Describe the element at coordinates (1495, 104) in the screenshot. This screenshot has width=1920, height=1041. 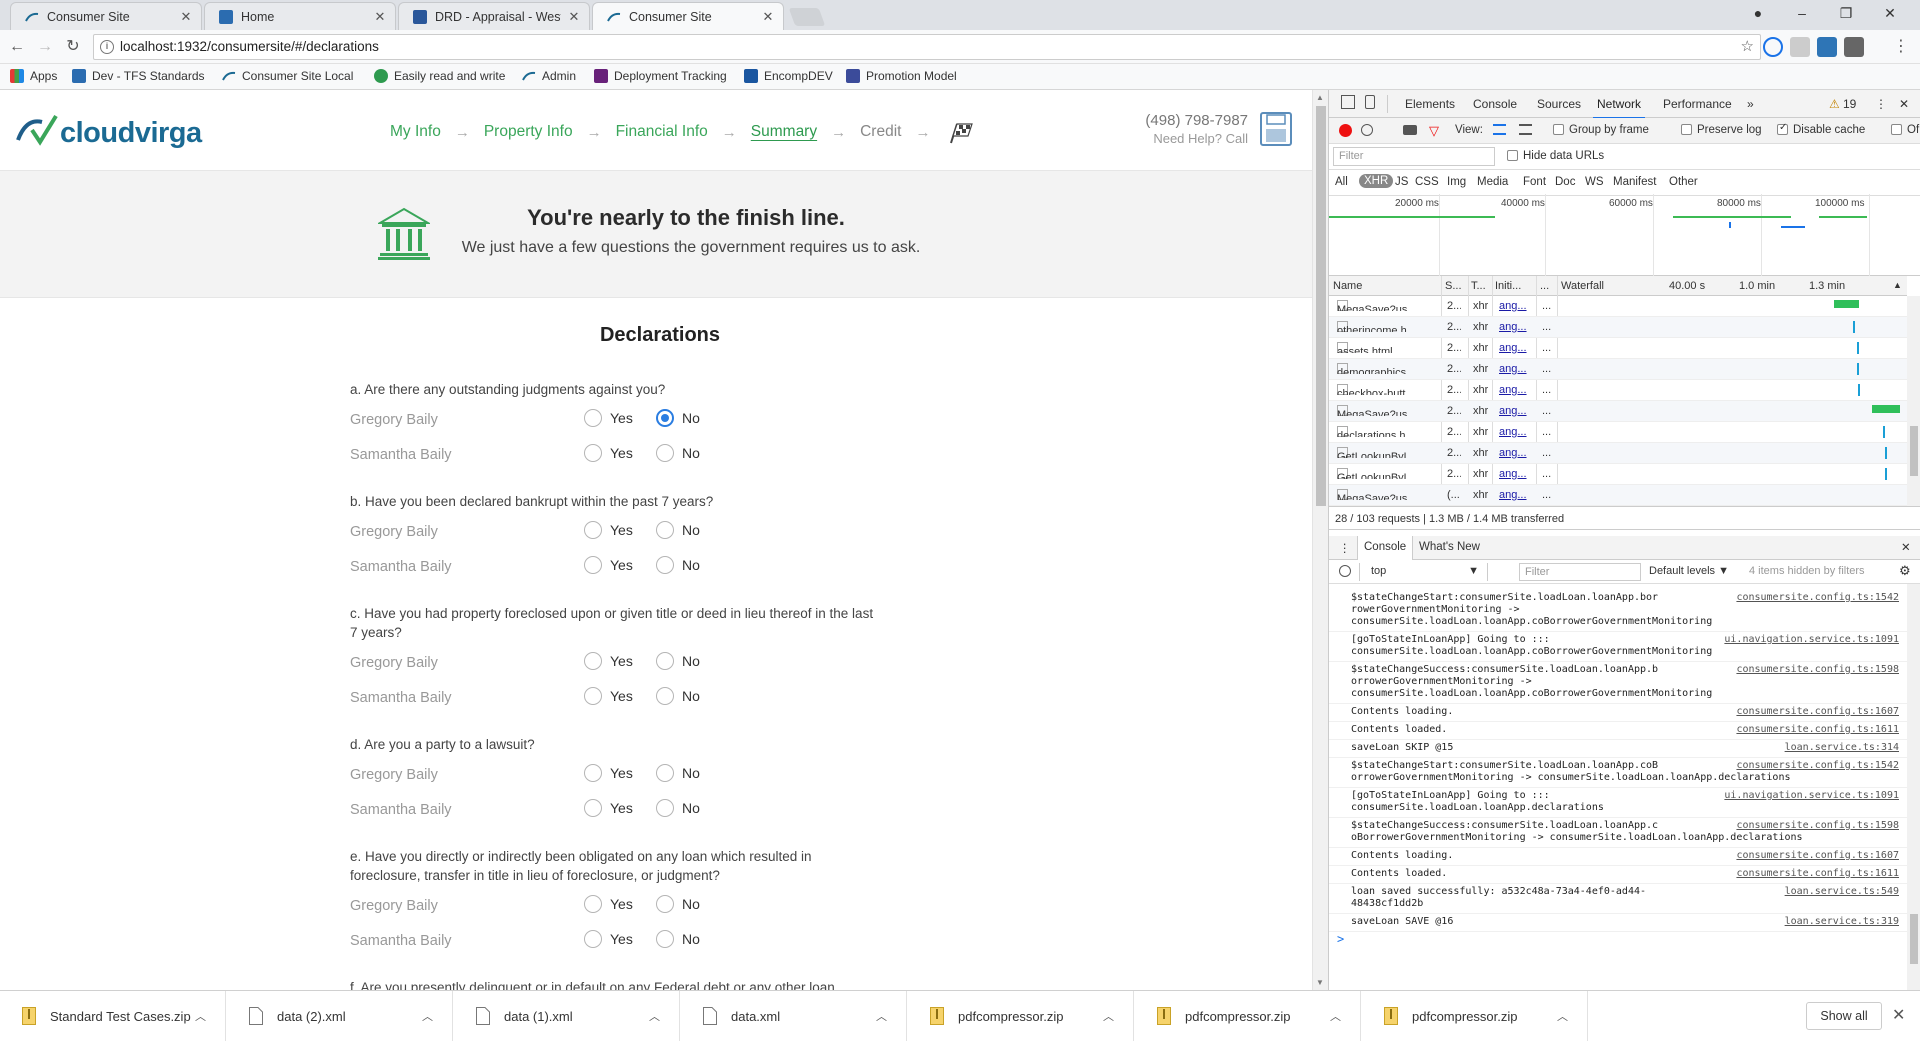
I see `devtools-tab-console: Console` at that location.